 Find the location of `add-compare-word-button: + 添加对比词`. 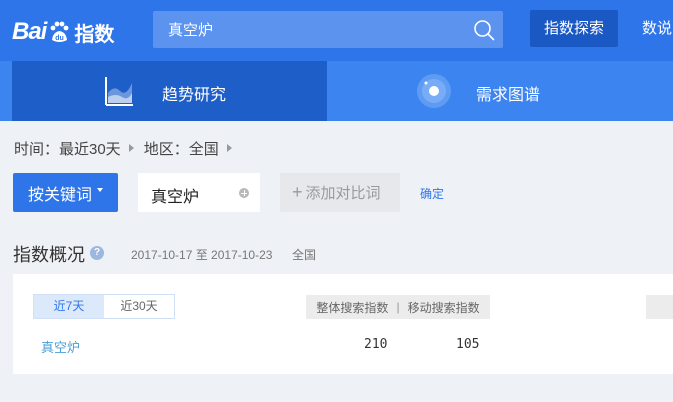

add-compare-word-button: + 添加对比词 is located at coordinates (340, 192).